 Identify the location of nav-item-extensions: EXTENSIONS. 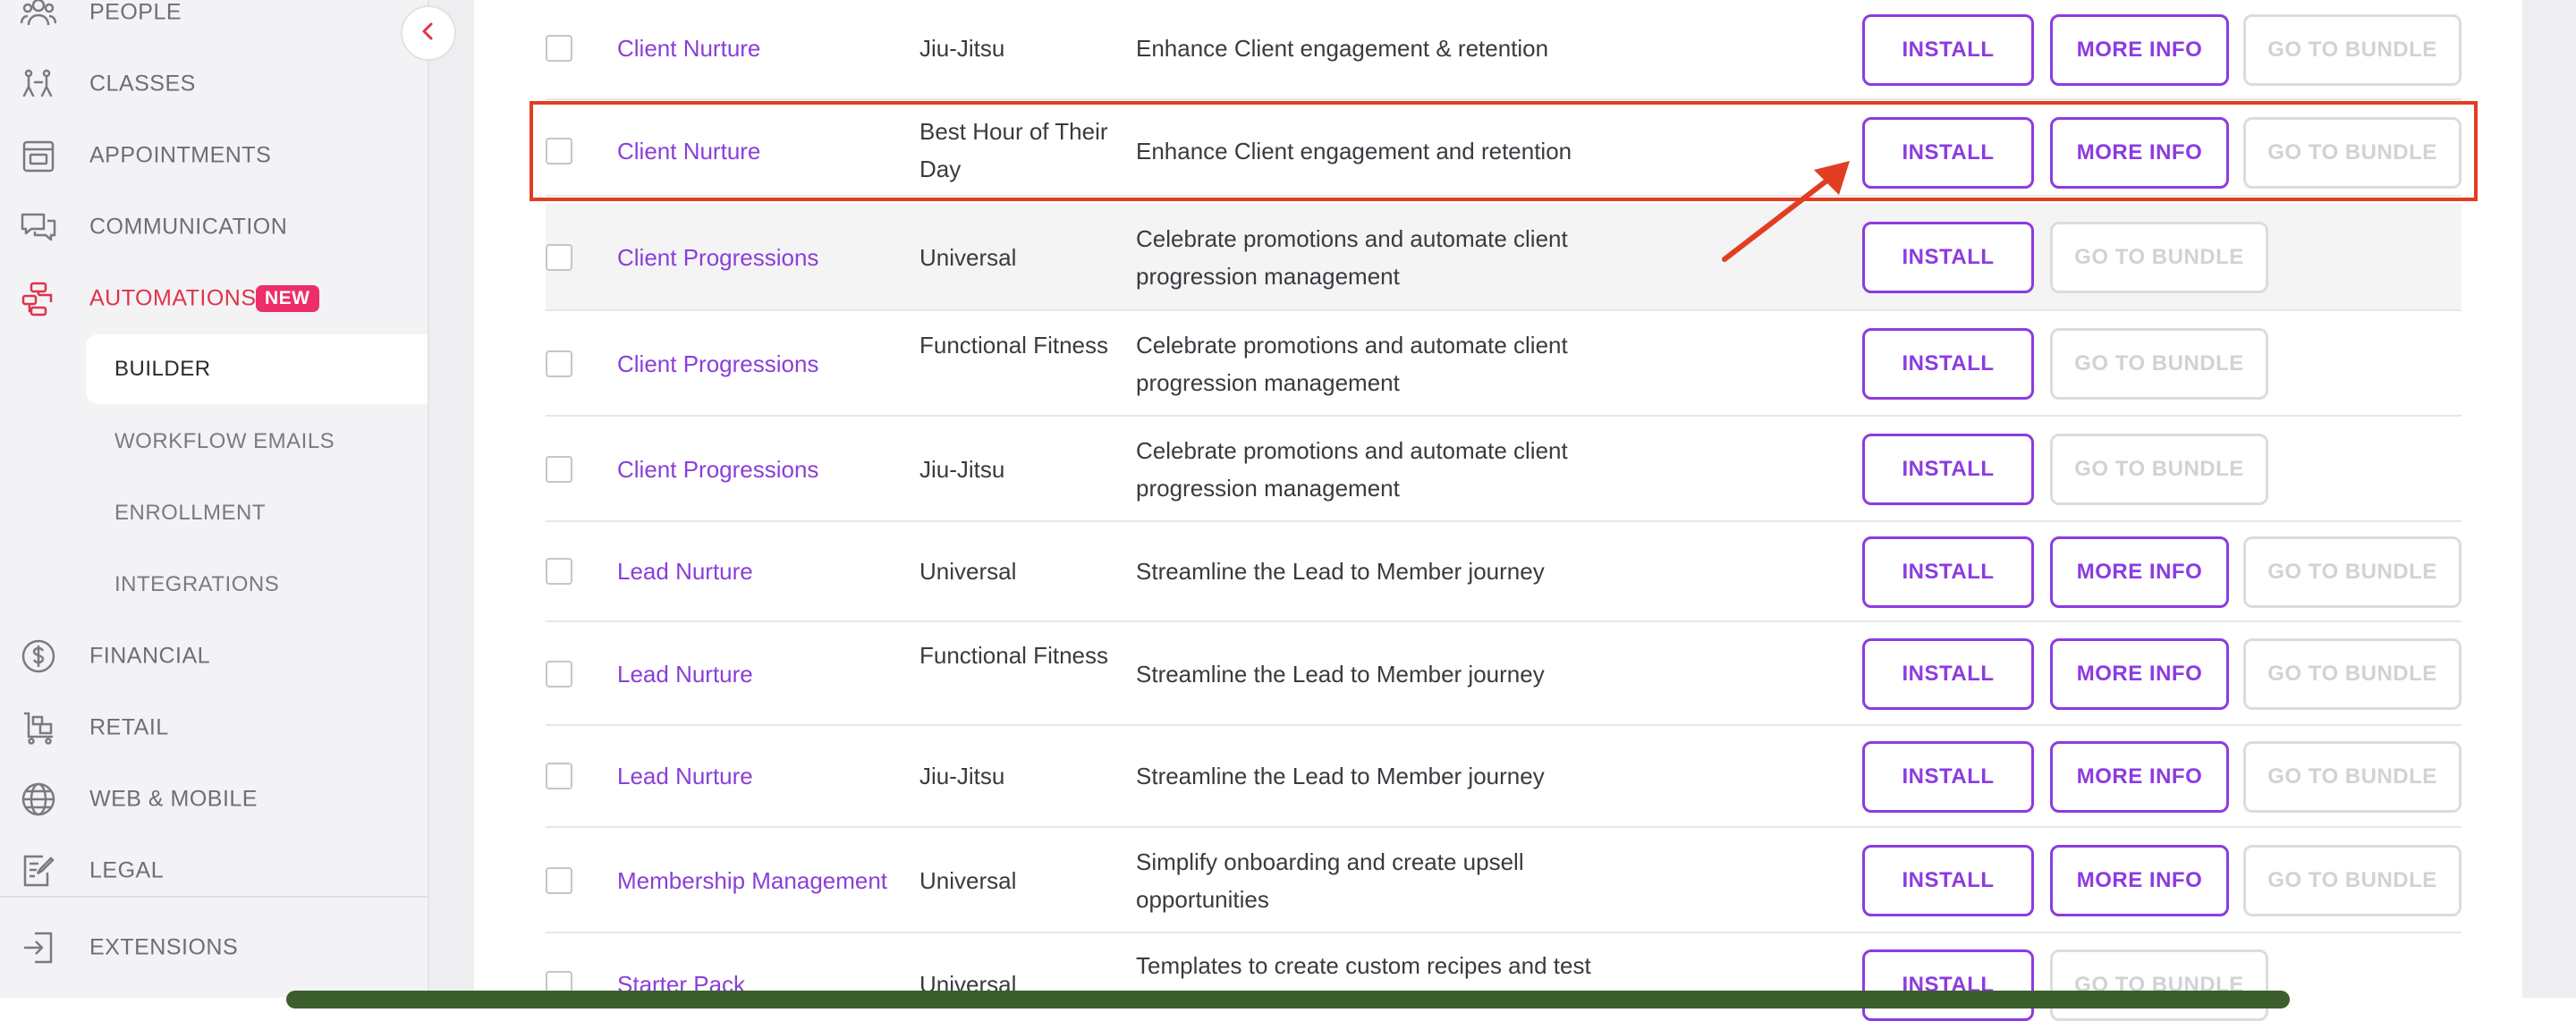
(214, 948).